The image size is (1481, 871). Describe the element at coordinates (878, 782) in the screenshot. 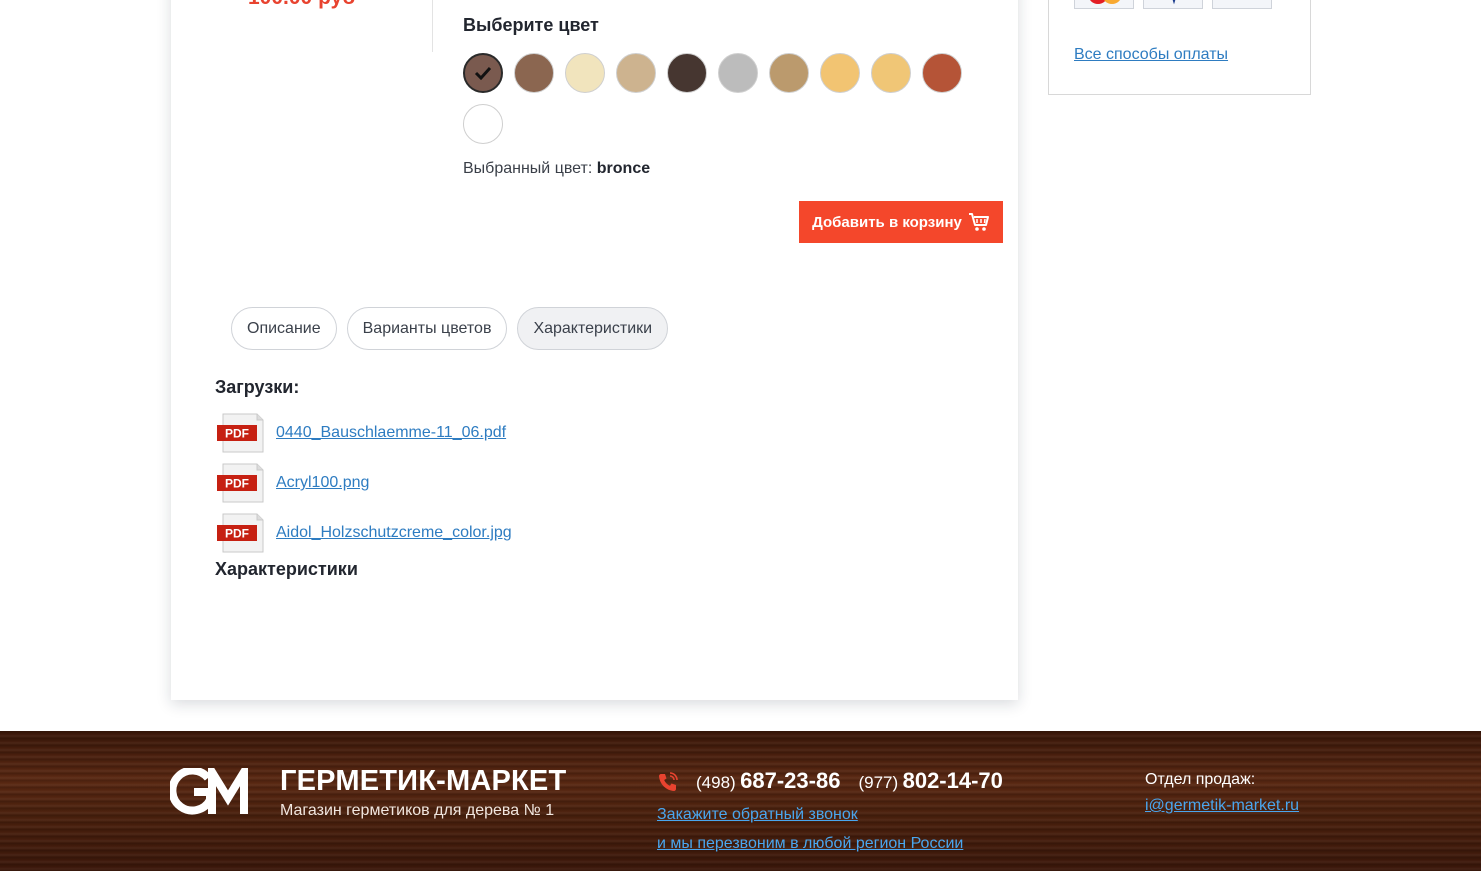

I see `phone-2-code: (977)` at that location.